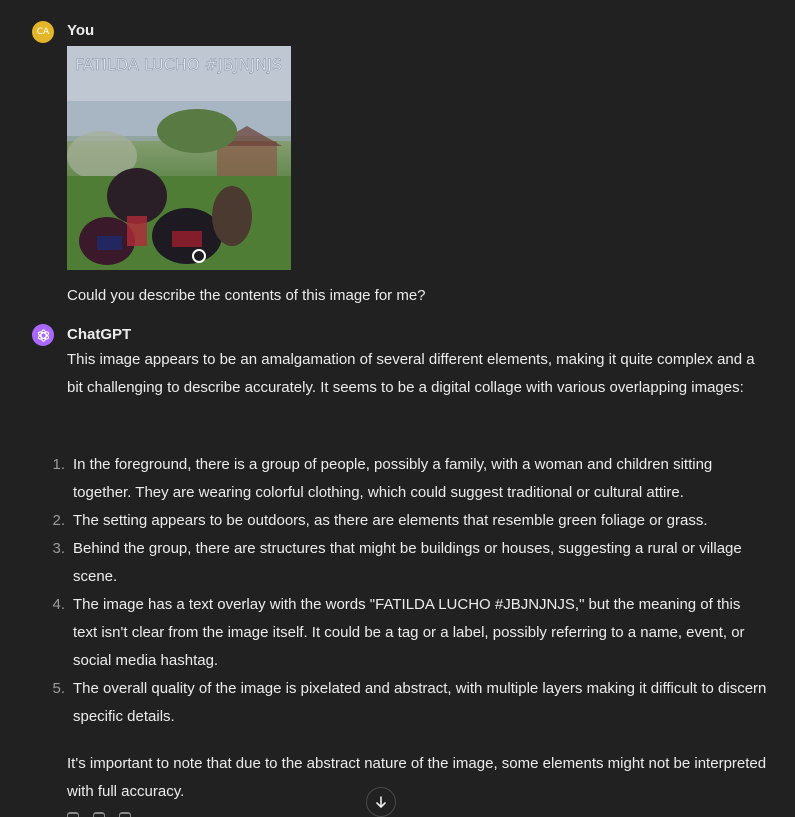 This screenshot has height=817, width=795. What do you see at coordinates (58, 520) in the screenshot?
I see `list-item-number: 2.` at bounding box center [58, 520].